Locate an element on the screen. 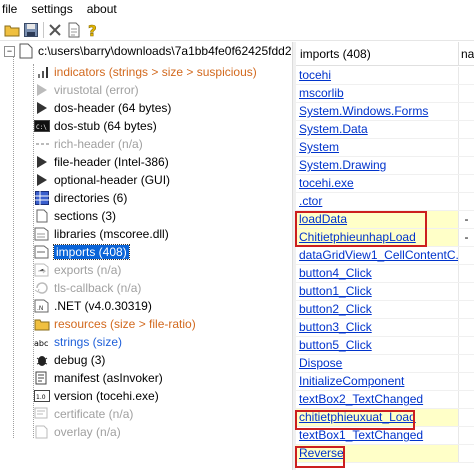  import-name-link: loadData is located at coordinates (323, 219).